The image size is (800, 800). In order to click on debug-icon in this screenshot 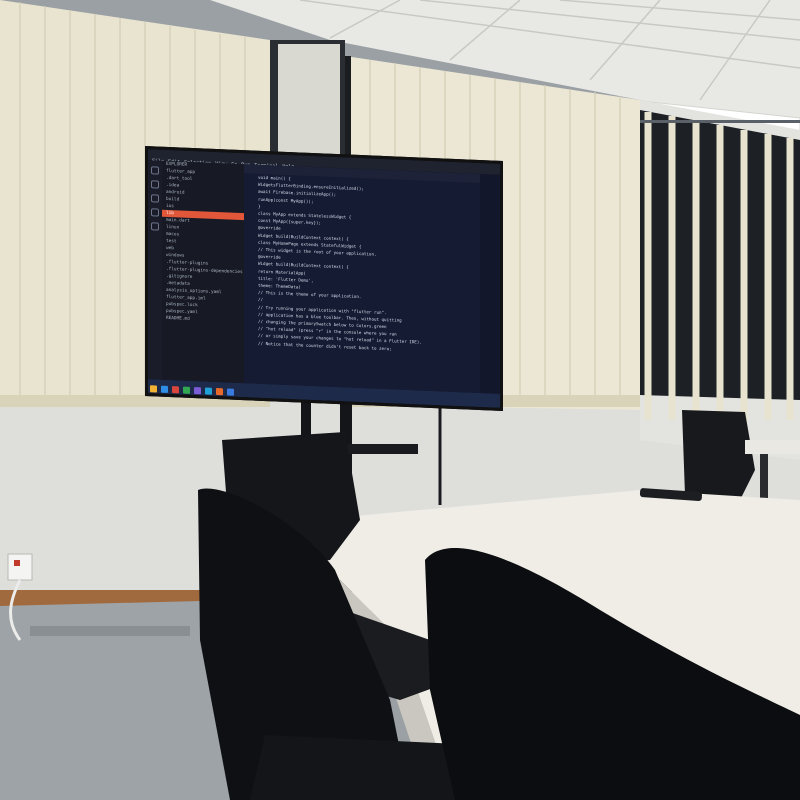, I will do `click(155, 212)`.